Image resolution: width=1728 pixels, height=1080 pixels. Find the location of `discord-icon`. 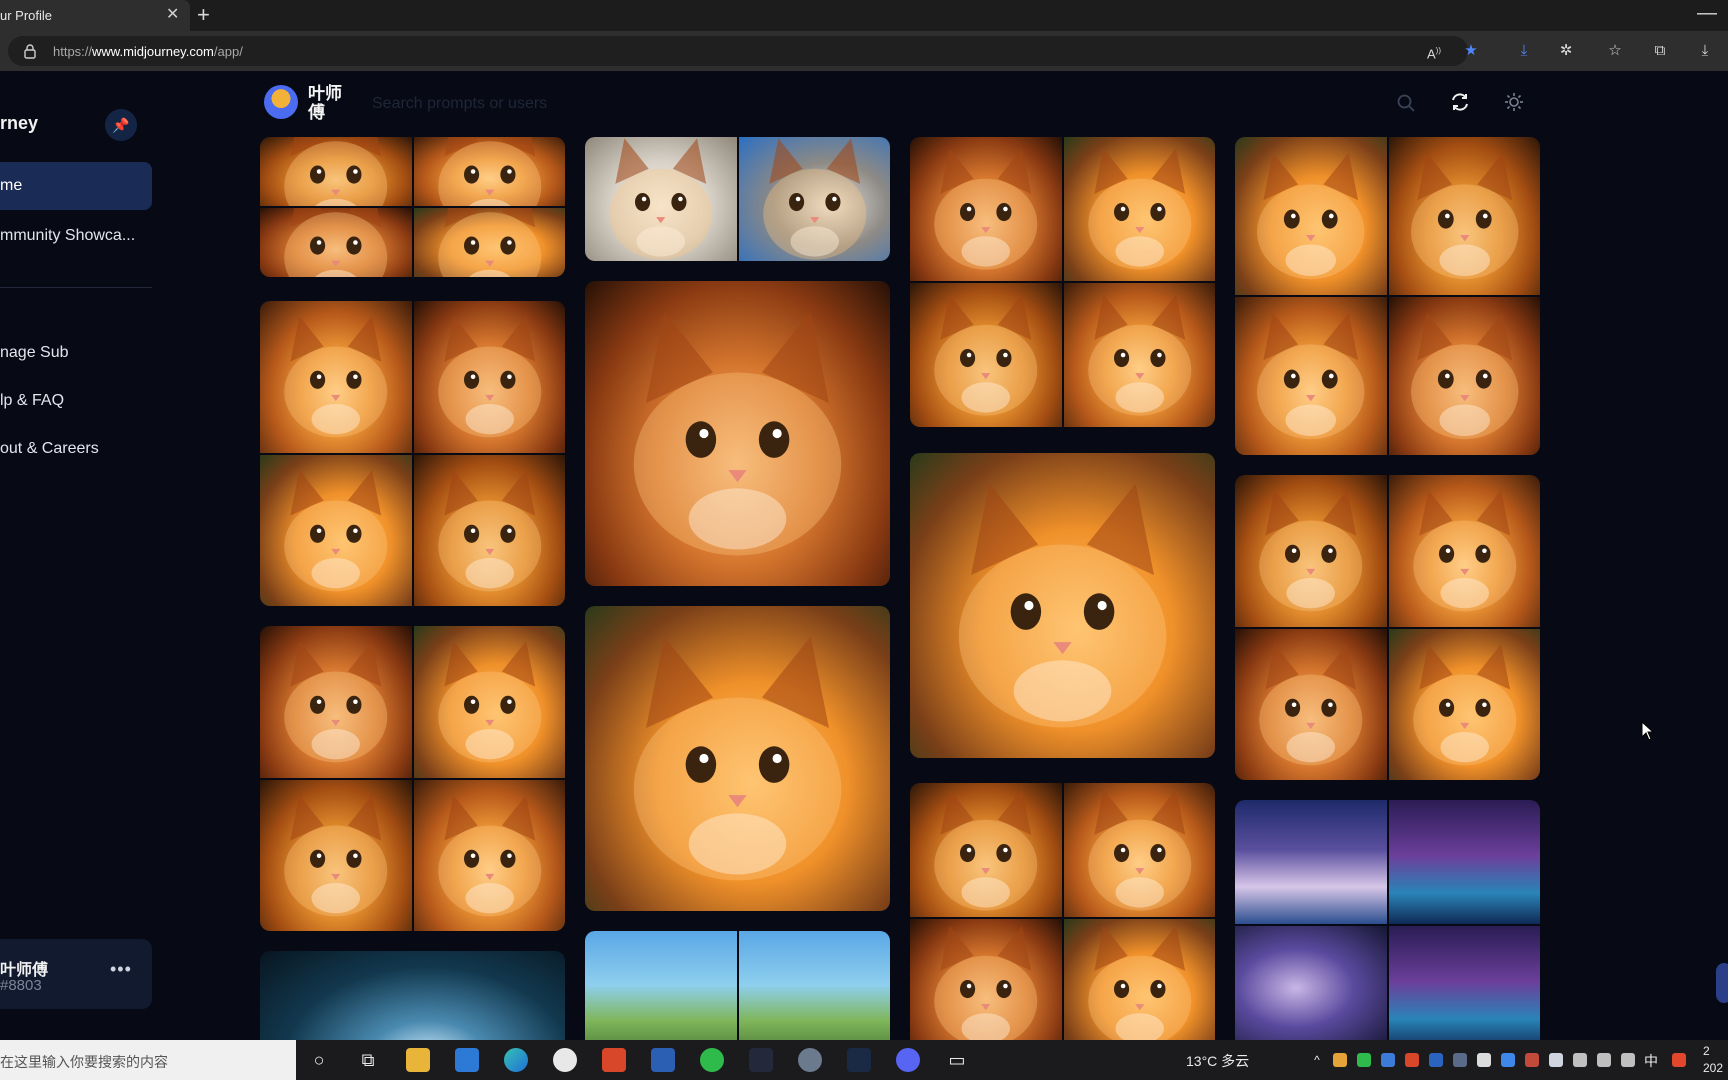

discord-icon is located at coordinates (908, 1060).